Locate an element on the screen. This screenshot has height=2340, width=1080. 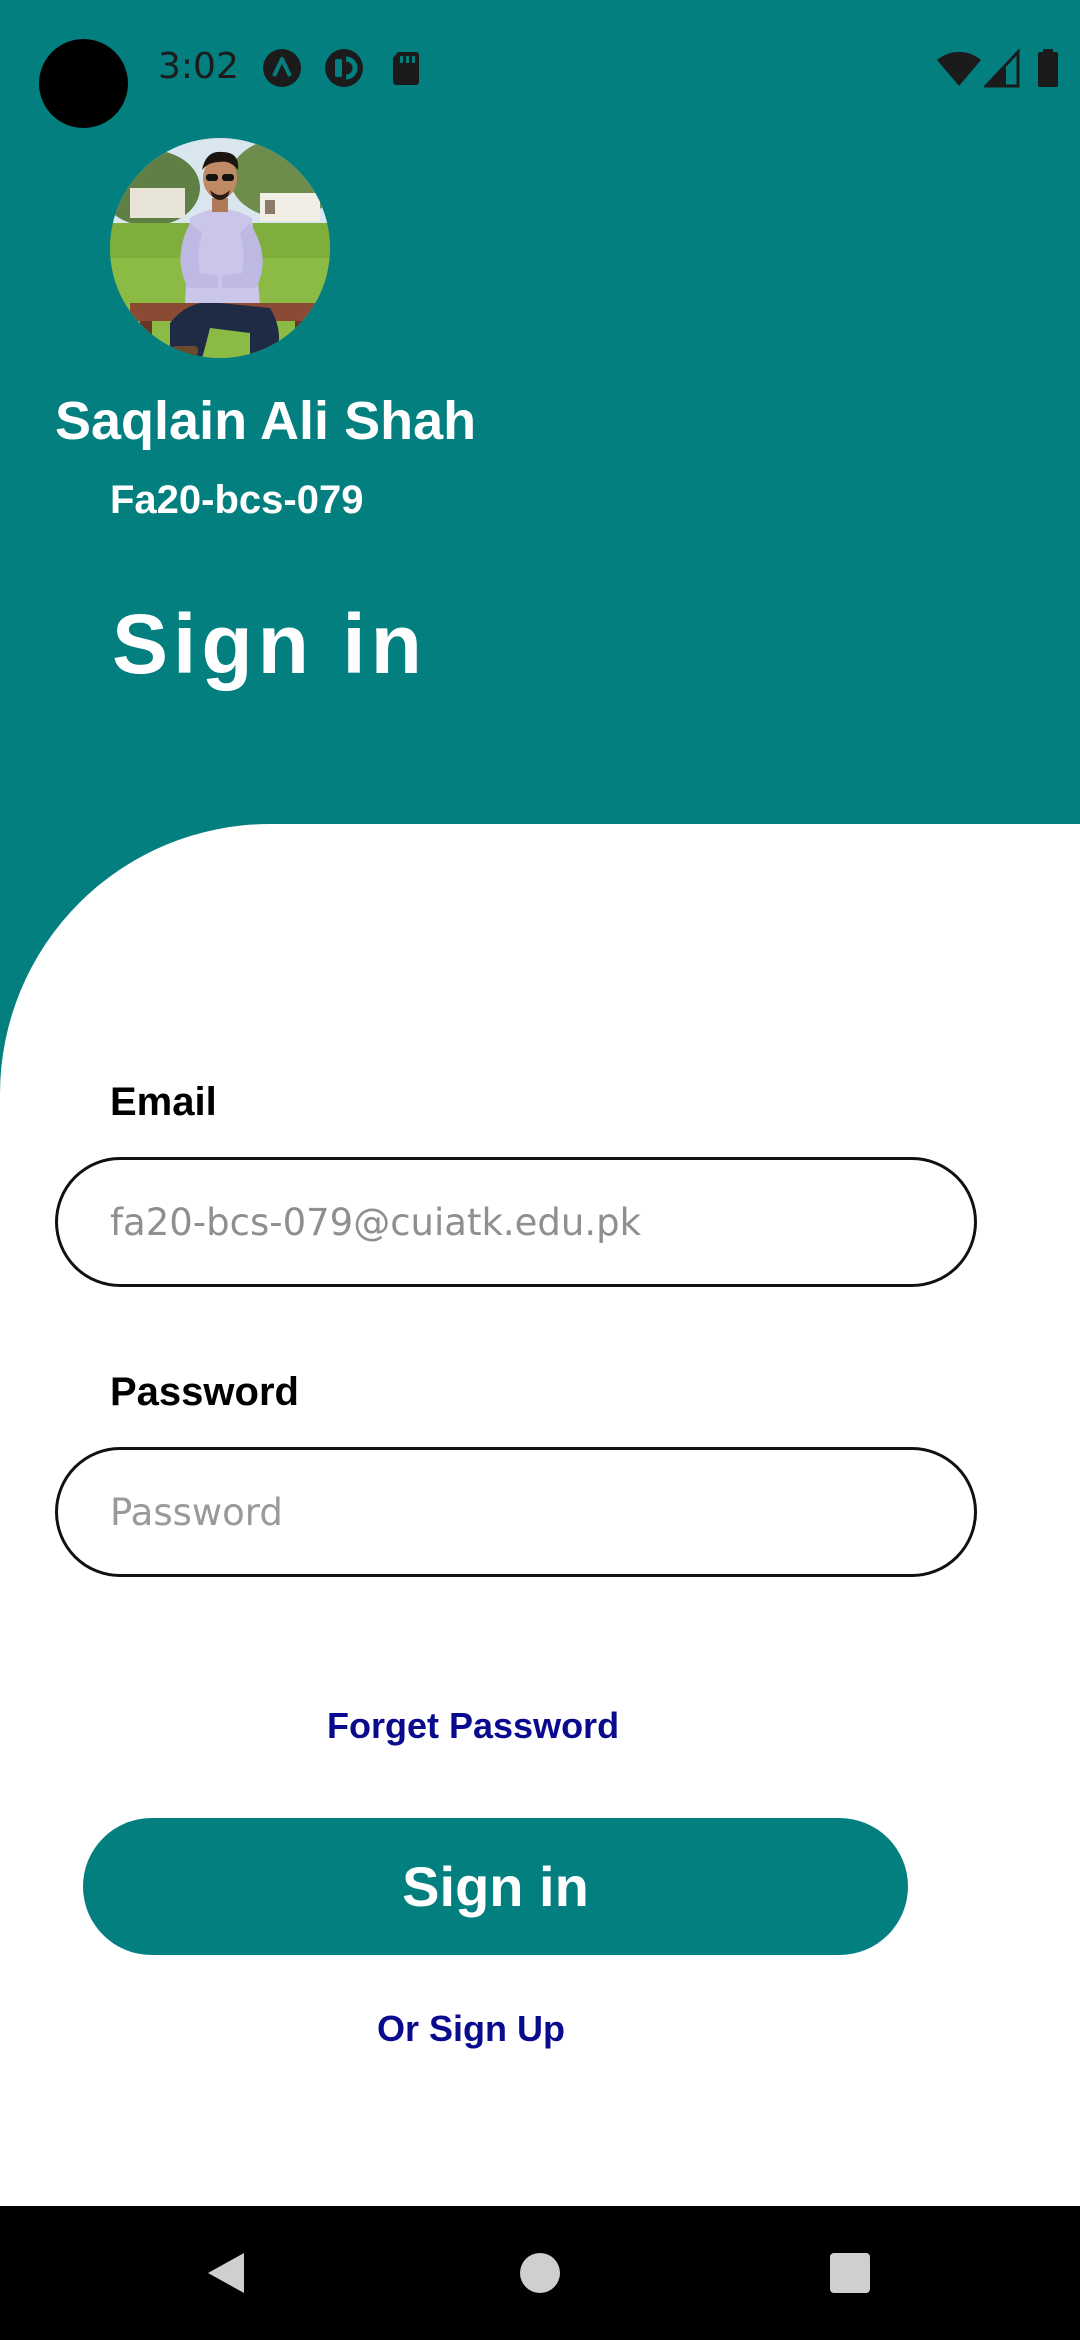
signal-icon is located at coordinates (1002, 68).